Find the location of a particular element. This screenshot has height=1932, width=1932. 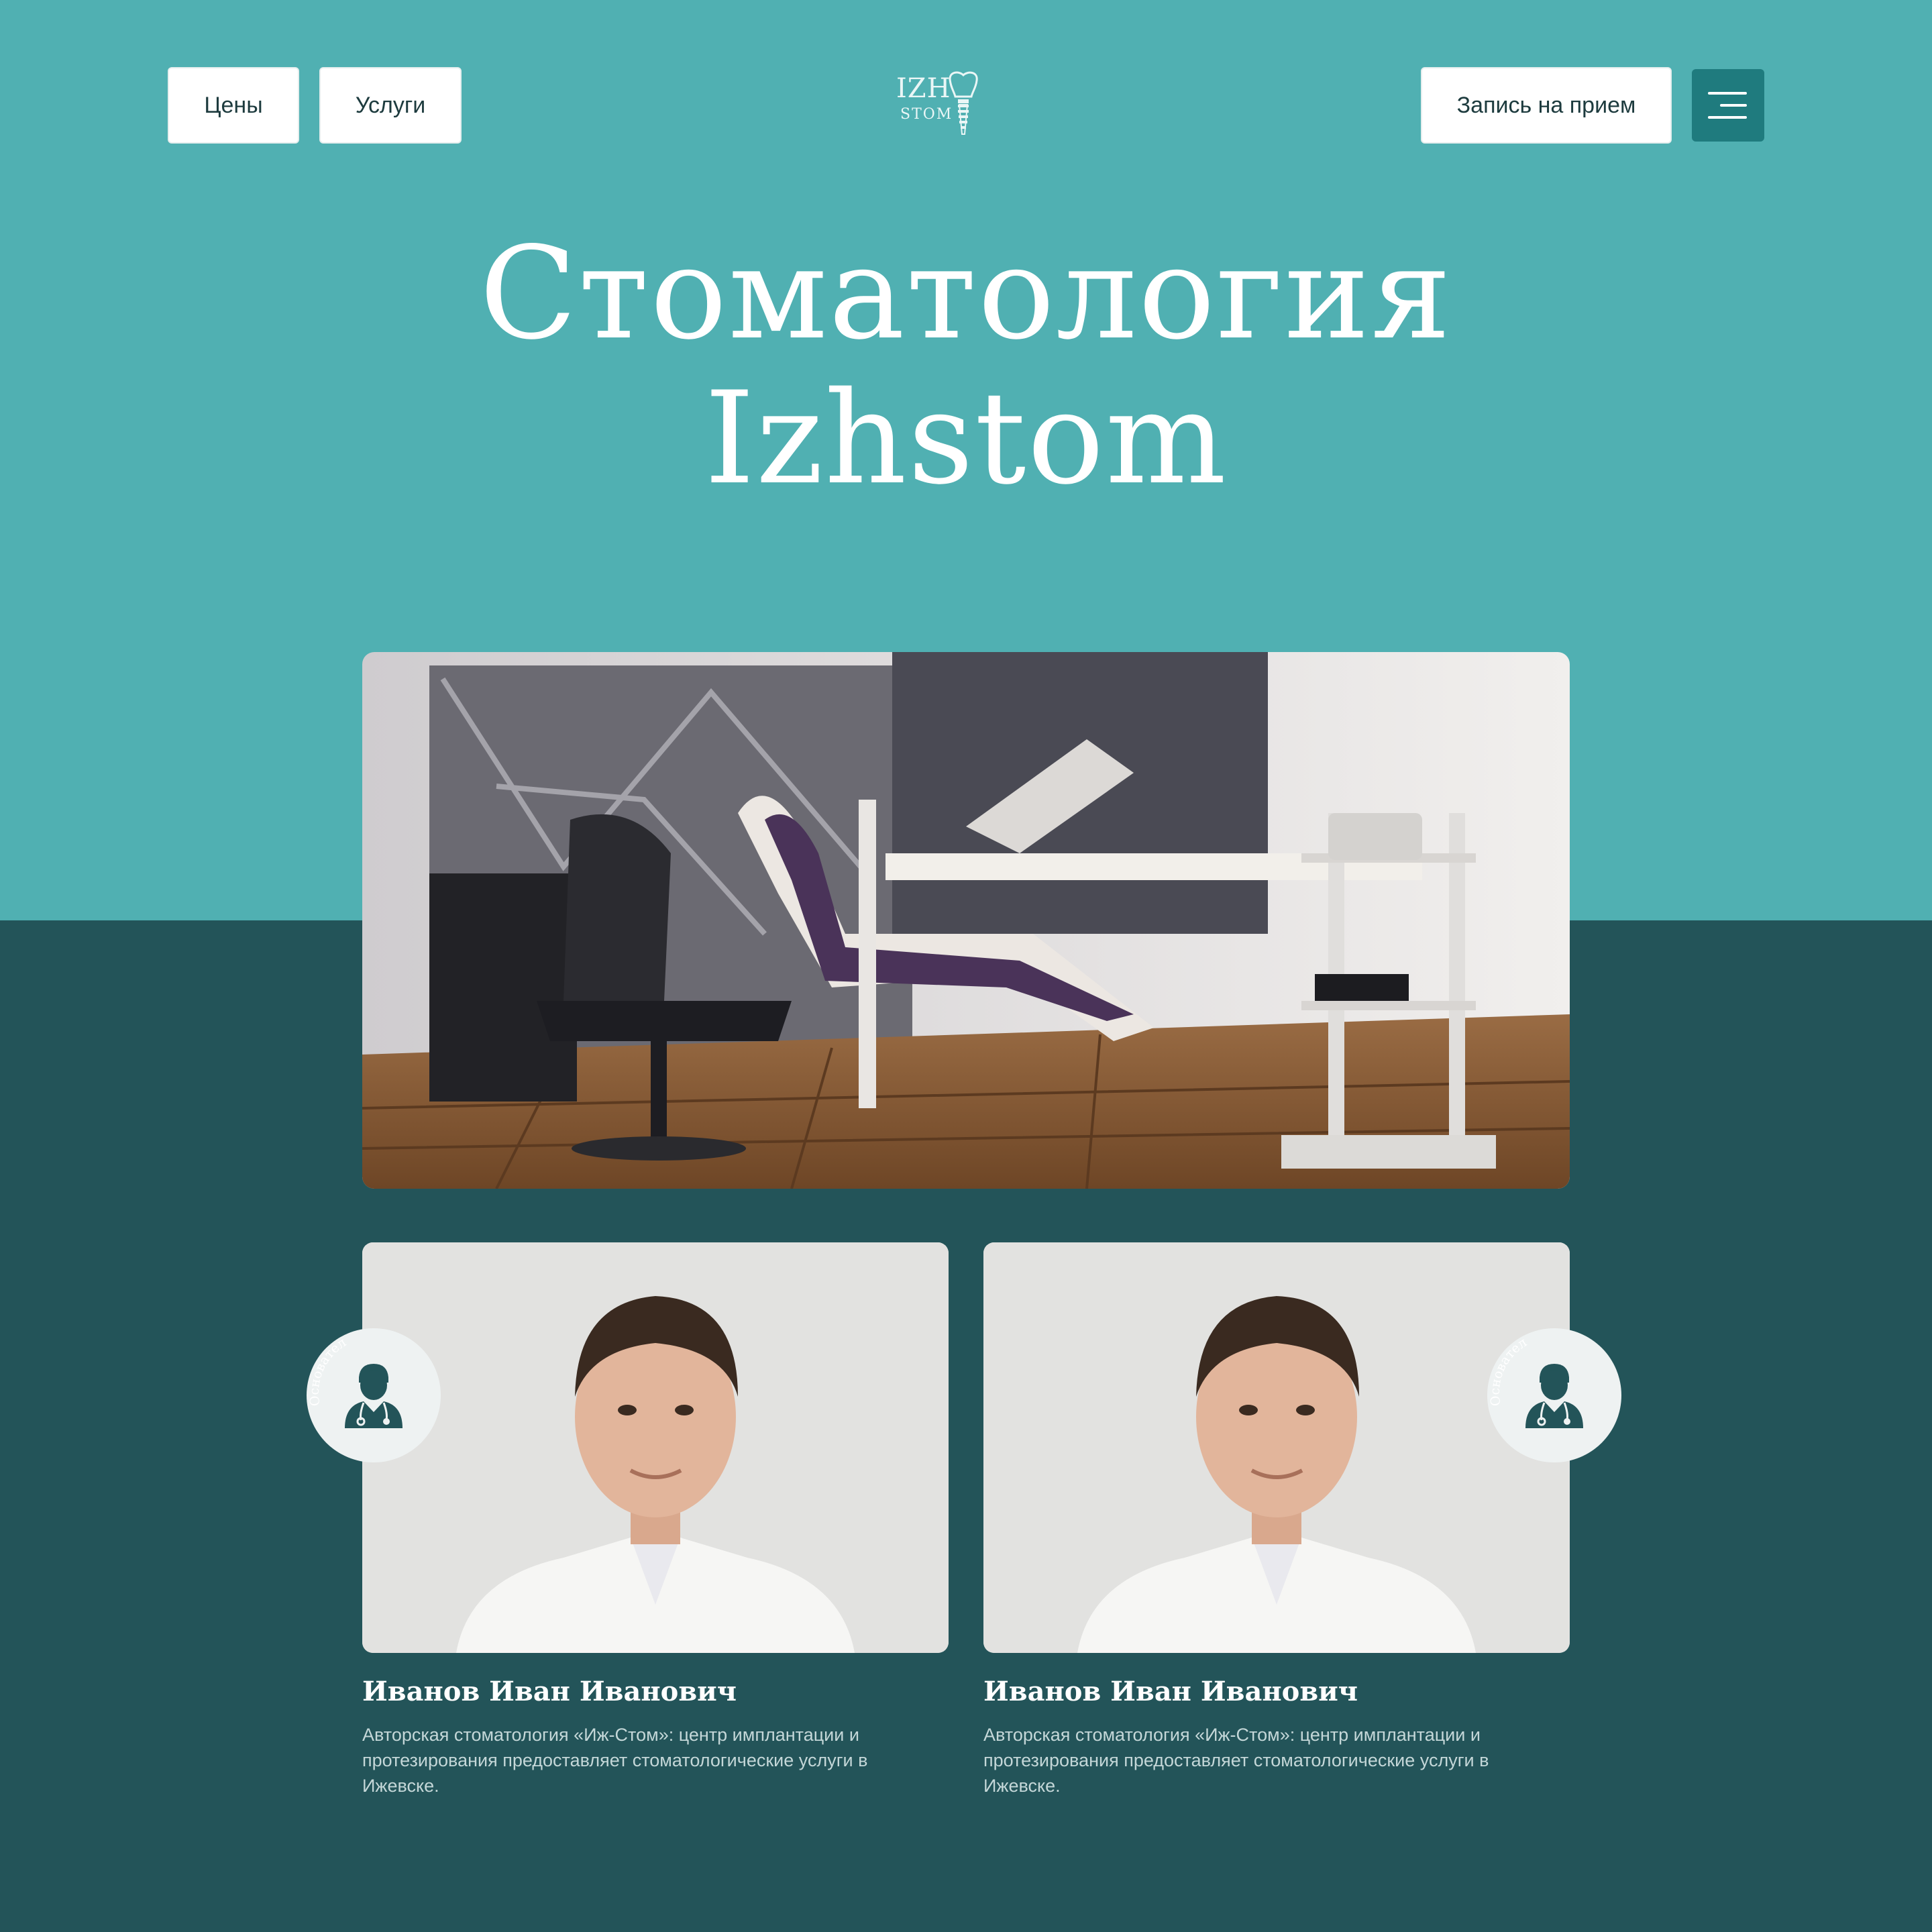

title-line-1: Стоматология is located at coordinates (966, 293).